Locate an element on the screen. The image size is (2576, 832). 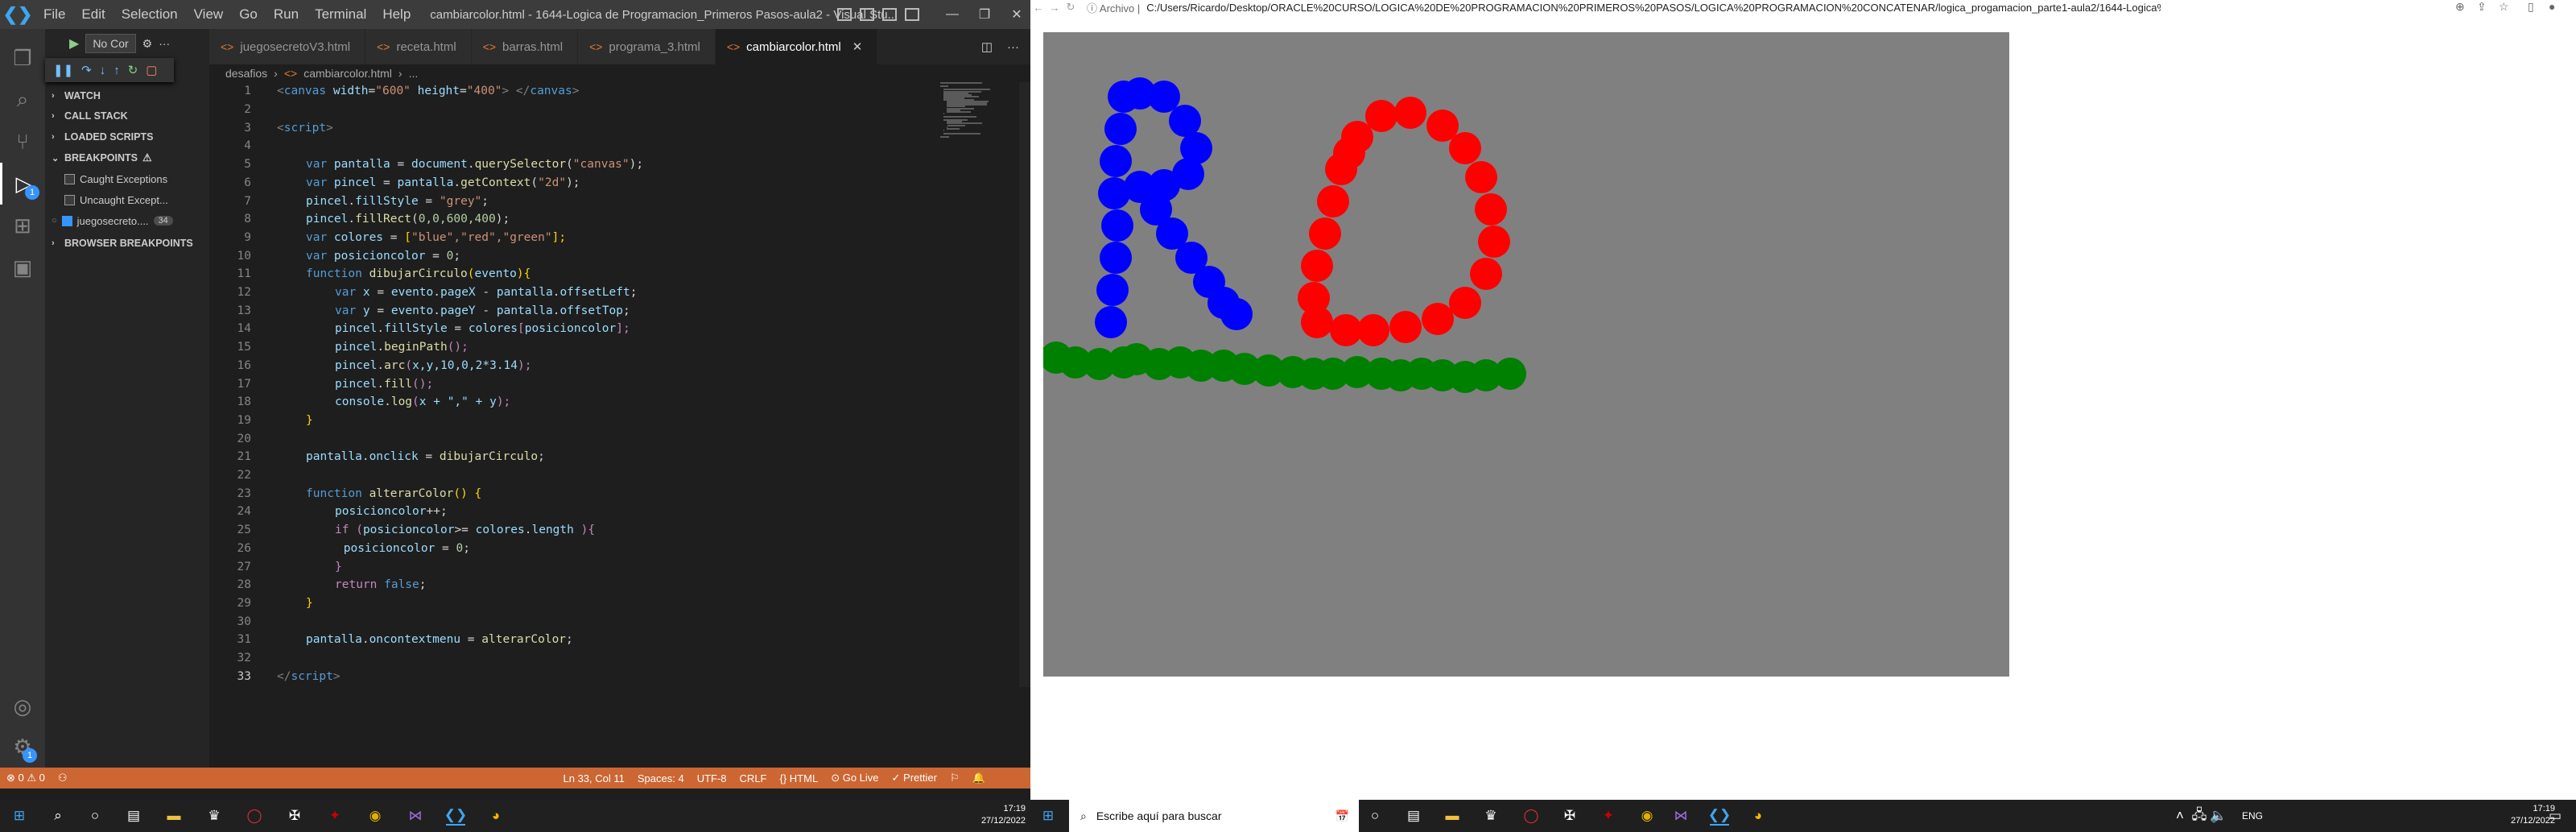
task-view-icon: ▤ is located at coordinates (1413, 816).